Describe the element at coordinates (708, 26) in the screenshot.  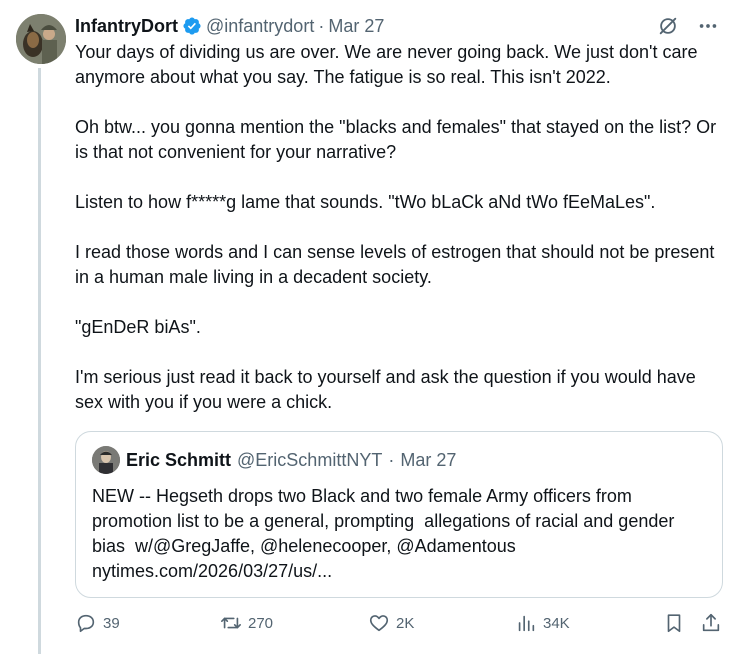
I see `more-options-icon` at that location.